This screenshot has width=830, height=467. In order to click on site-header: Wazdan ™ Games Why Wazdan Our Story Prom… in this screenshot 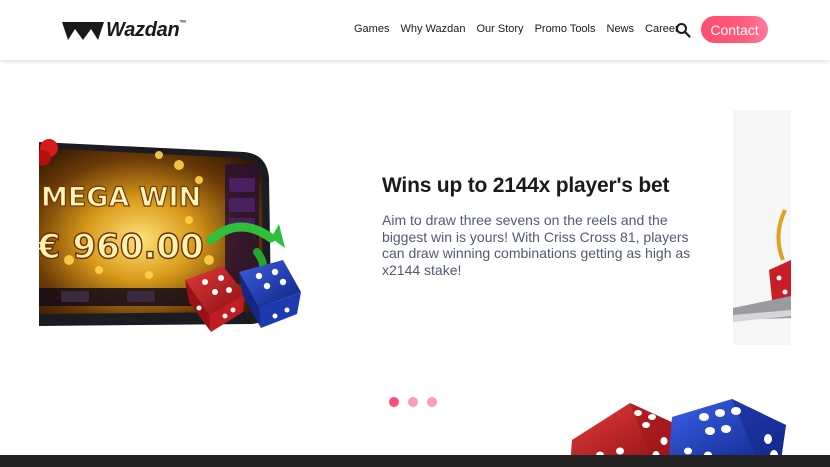, I will do `click(415, 30)`.